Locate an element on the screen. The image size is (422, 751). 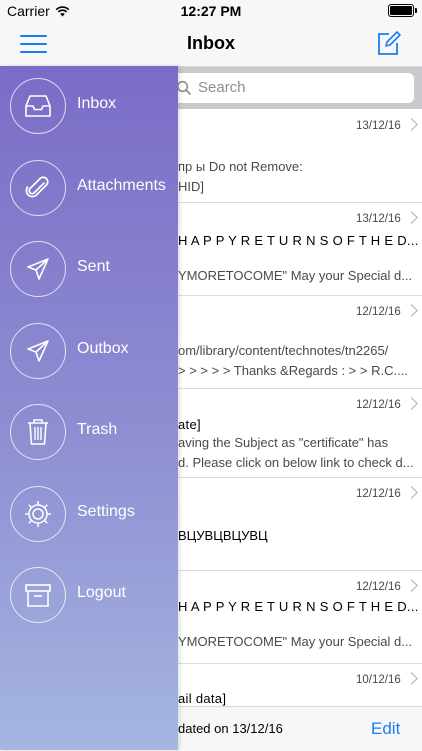
compose-button is located at coordinates (389, 43).